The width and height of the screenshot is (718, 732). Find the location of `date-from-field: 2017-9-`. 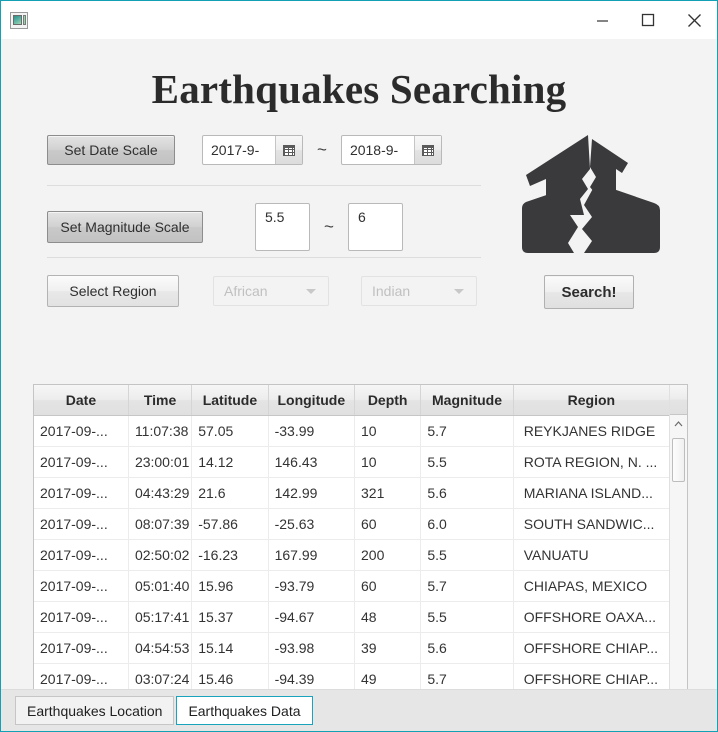

date-from-field: 2017-9- is located at coordinates (252, 150).